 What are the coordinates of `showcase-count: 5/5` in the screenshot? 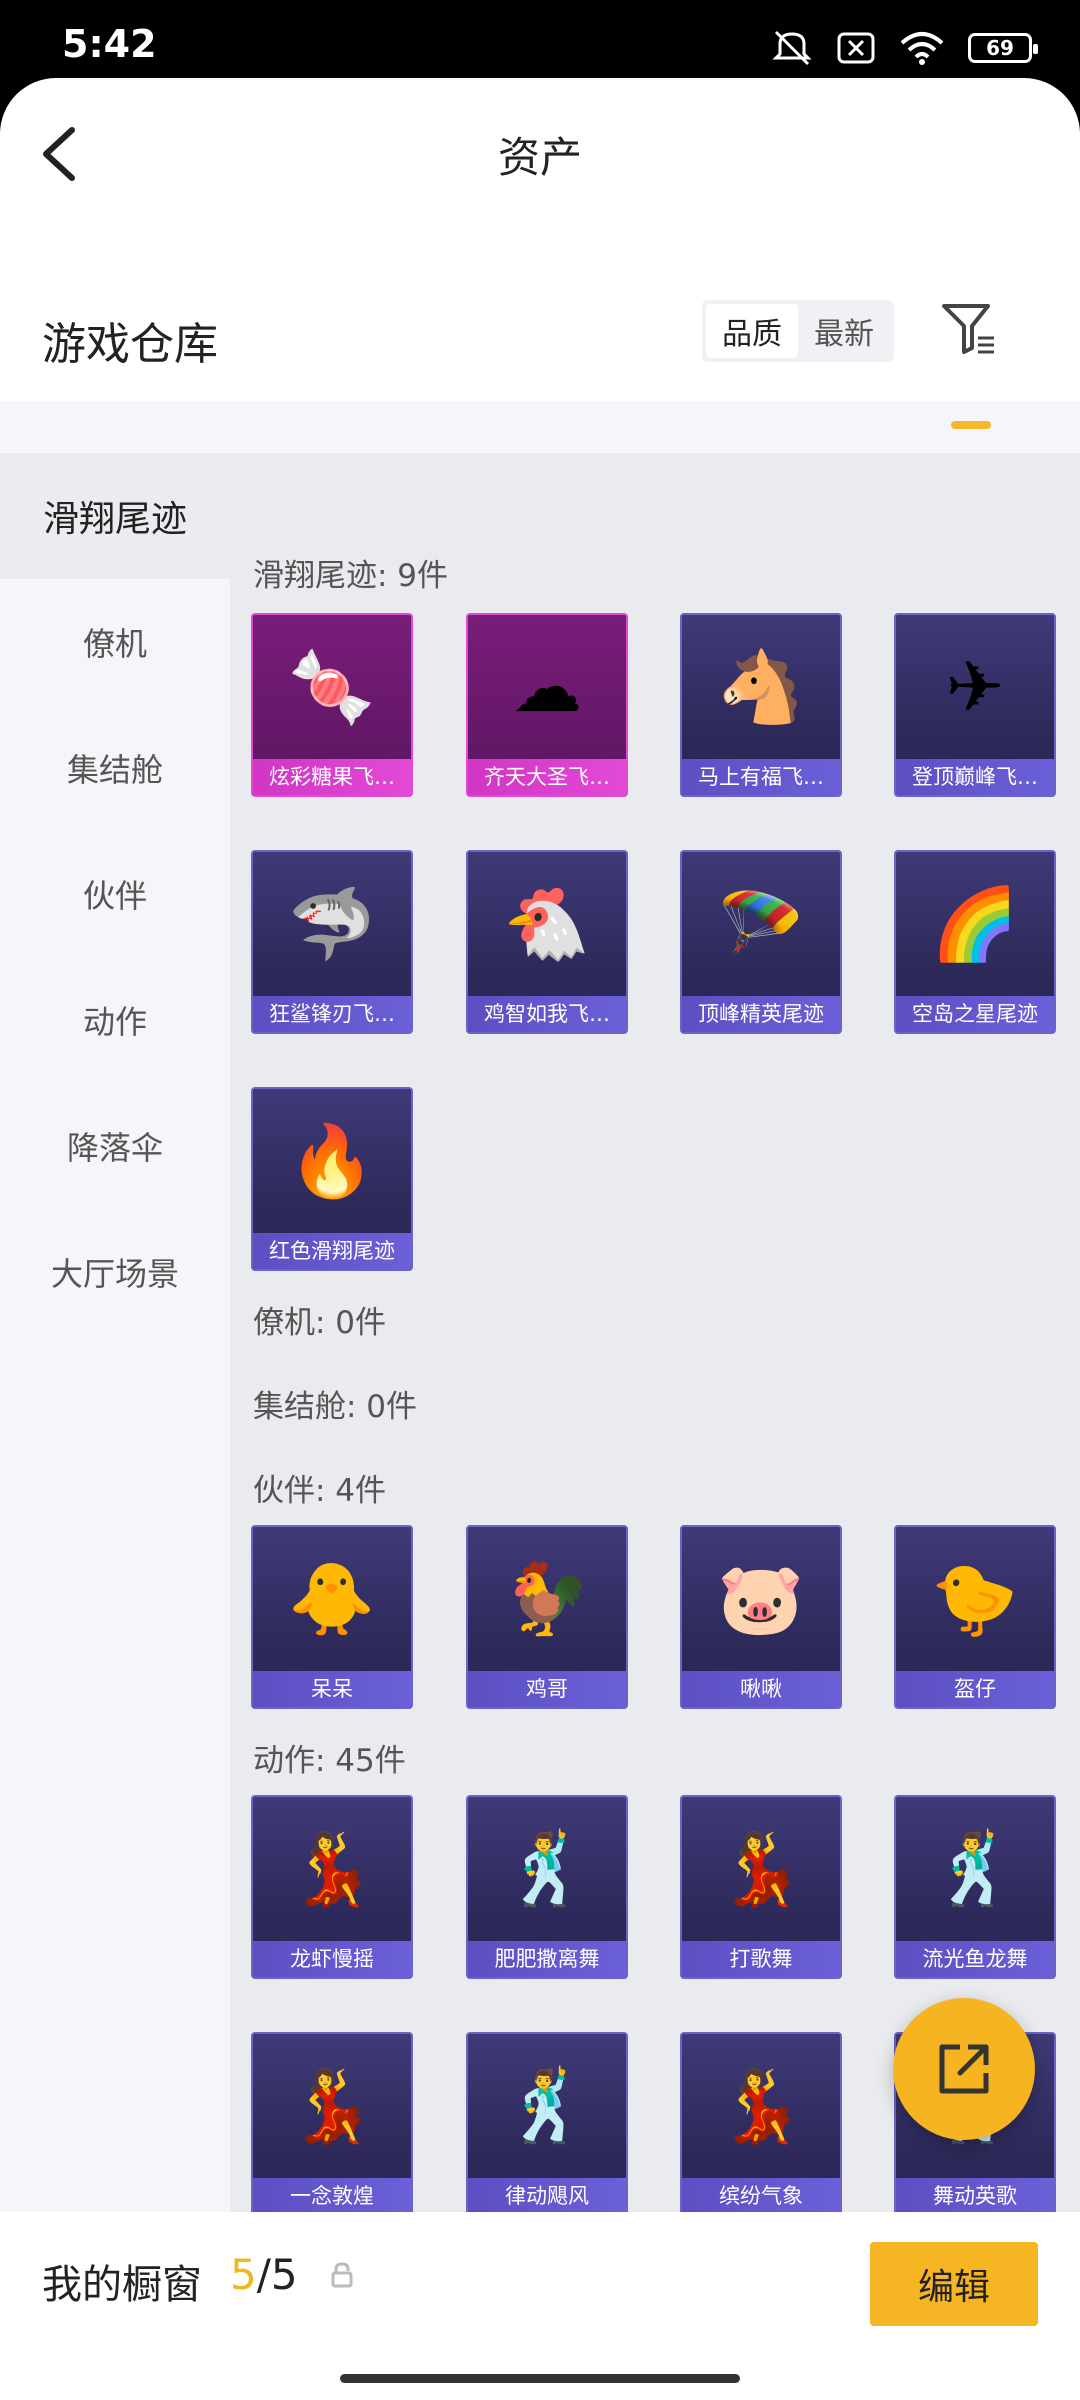 It's located at (264, 2274).